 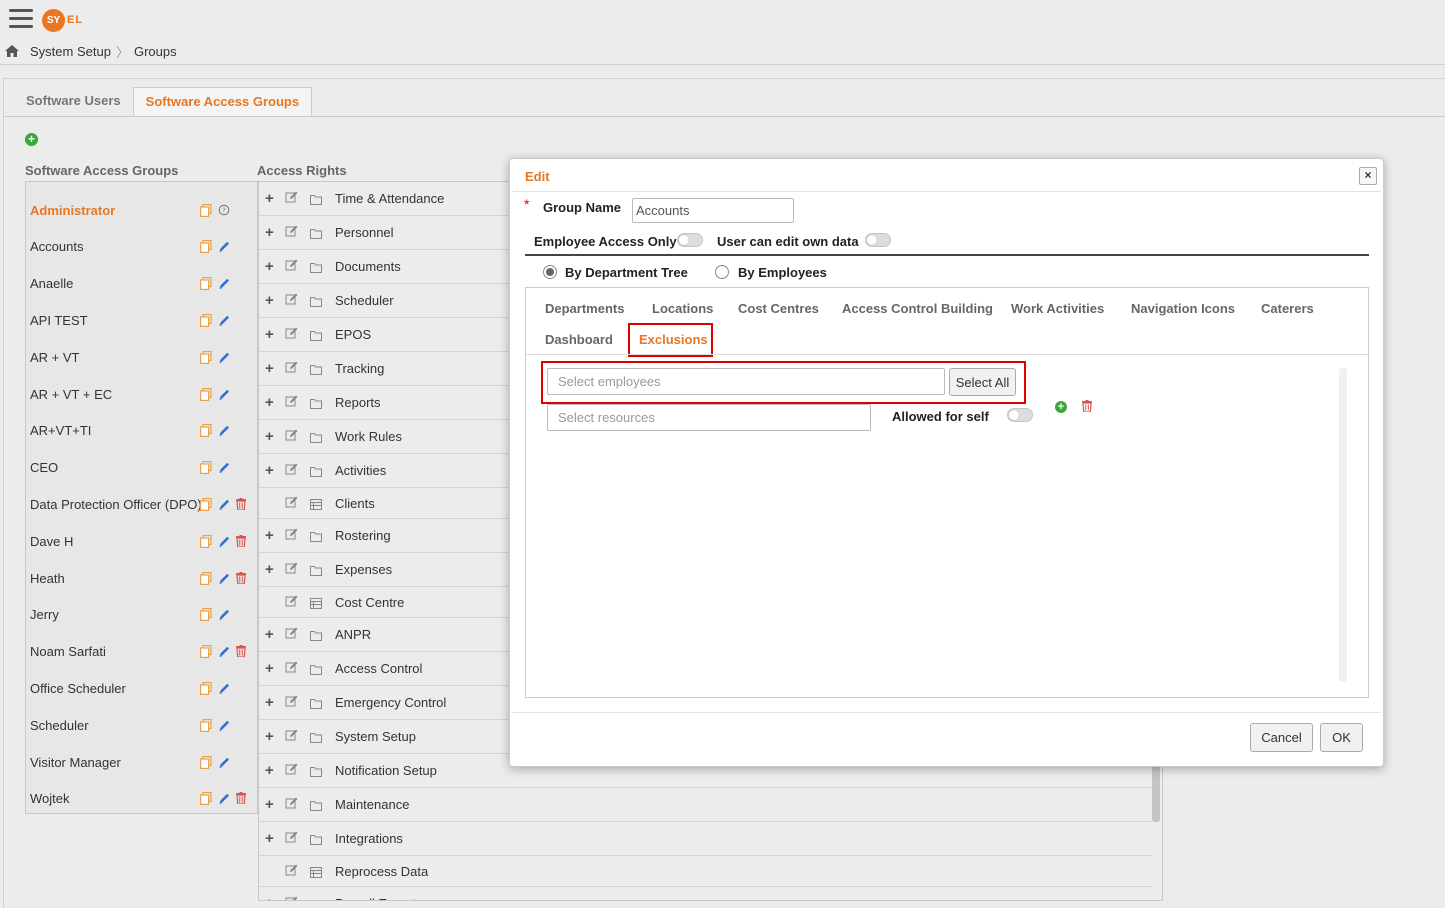 What do you see at coordinates (141, 578) in the screenshot?
I see `group-item: Heath` at bounding box center [141, 578].